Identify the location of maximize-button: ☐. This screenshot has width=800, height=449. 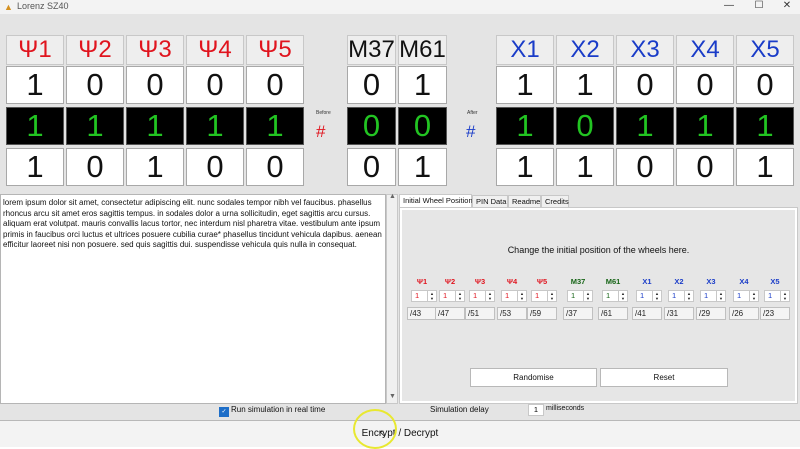
(759, 6).